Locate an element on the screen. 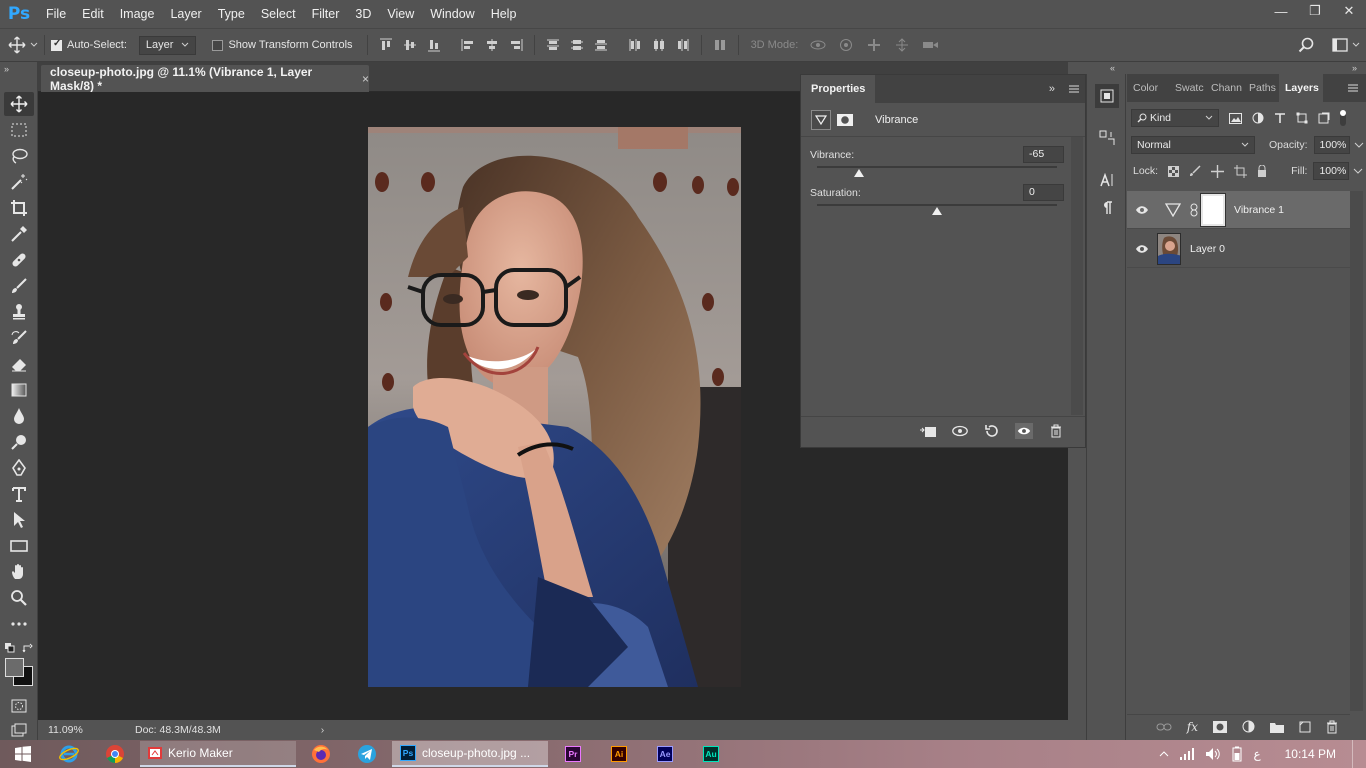 This screenshot has width=1366, height=768. history-brush-tool is located at coordinates (19, 338).